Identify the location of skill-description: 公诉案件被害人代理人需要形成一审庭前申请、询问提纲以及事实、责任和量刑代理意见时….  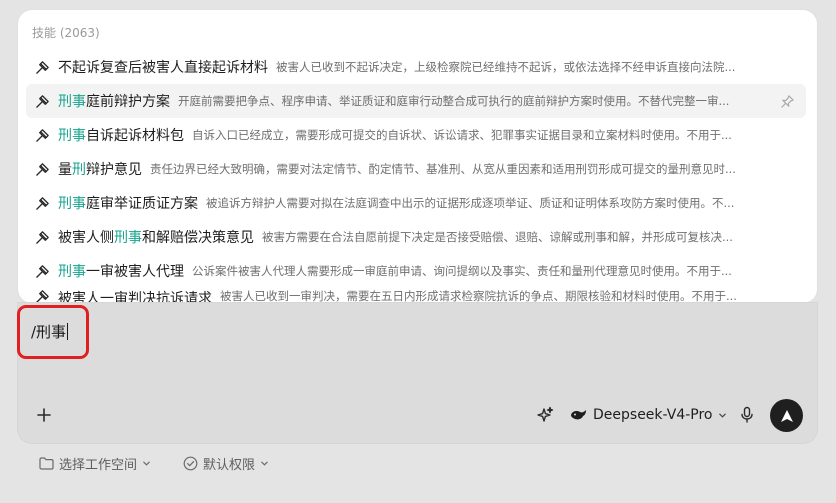
(462, 271).